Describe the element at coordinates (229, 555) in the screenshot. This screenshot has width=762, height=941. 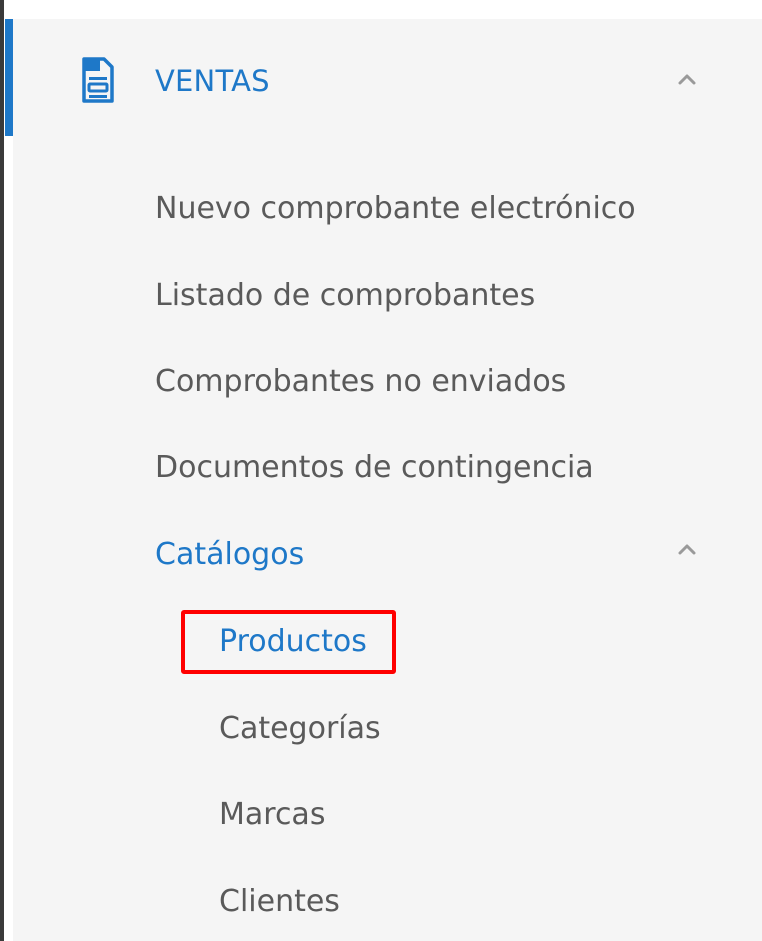
I see `submenu-catalogos: Catálogos` at that location.